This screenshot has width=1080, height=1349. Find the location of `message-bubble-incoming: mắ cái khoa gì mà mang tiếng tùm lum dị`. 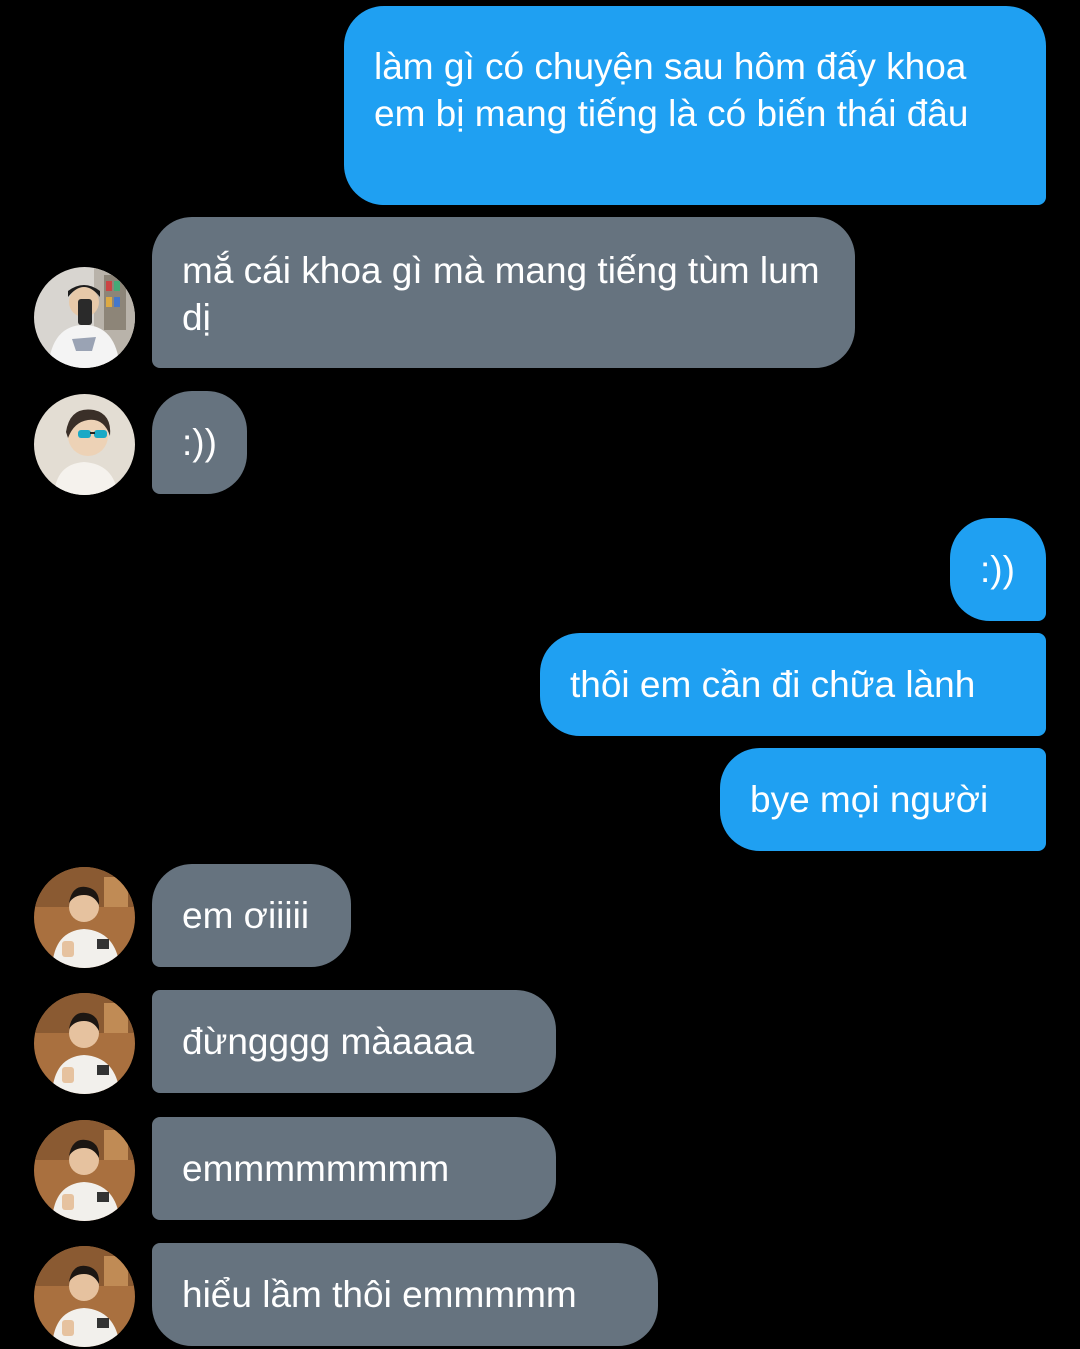

message-bubble-incoming: mắ cái khoa gì mà mang tiếng tùm lum dị is located at coordinates (503, 292).